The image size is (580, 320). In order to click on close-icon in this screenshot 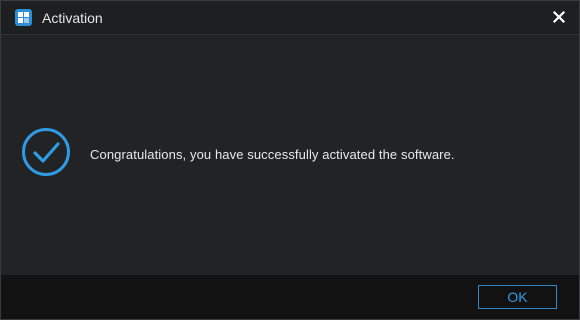, I will do `click(559, 17)`.